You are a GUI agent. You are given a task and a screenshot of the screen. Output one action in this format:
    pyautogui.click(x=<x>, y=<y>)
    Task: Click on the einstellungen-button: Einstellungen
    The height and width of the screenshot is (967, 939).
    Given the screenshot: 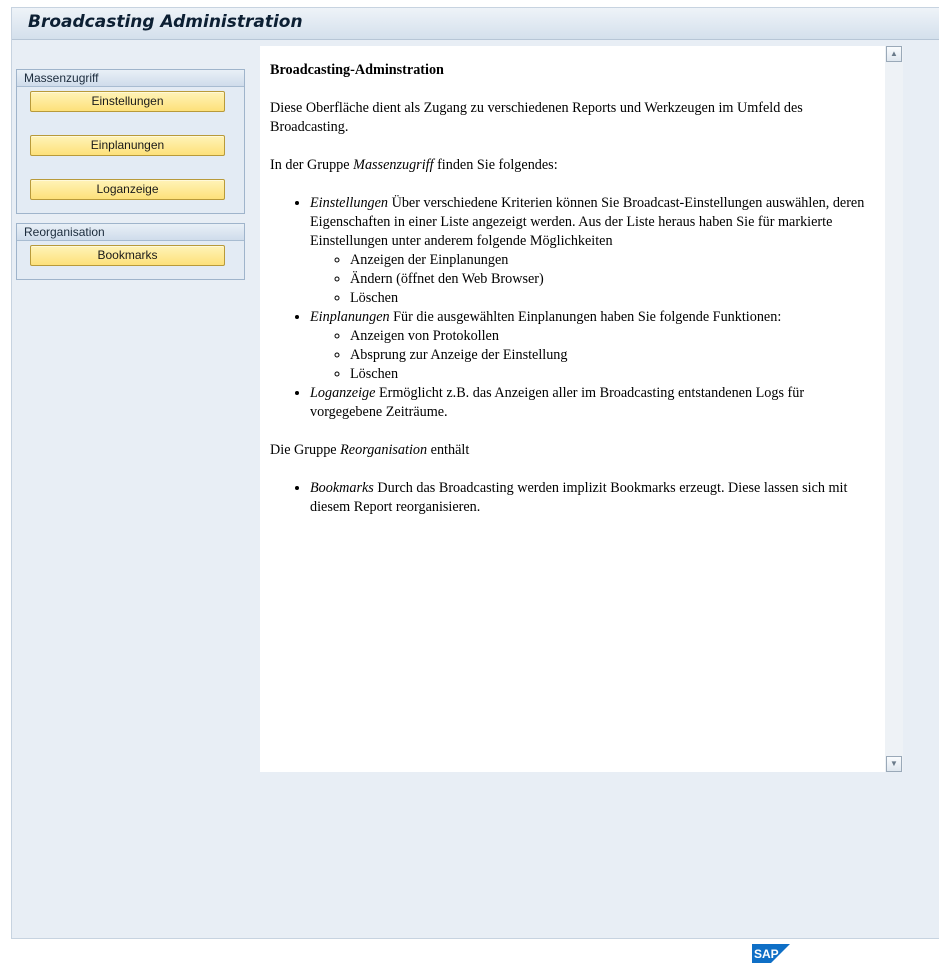 What is the action you would take?
    pyautogui.click(x=127, y=101)
    